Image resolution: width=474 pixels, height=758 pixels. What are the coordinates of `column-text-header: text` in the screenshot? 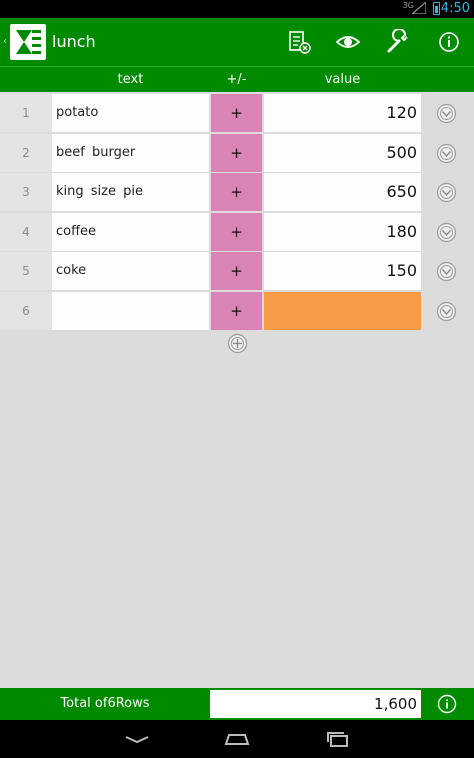 It's located at (130, 79).